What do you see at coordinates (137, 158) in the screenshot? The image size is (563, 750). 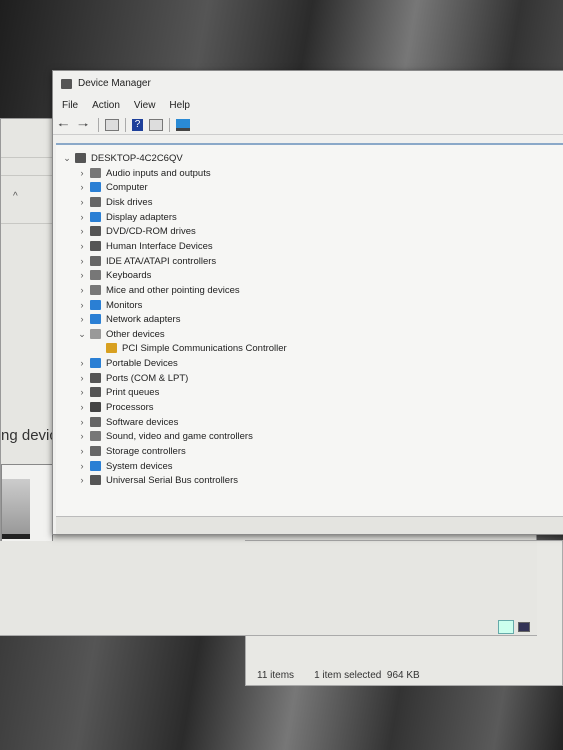 I see `tree-node-label: DESKTOP-4C2C6QV` at bounding box center [137, 158].